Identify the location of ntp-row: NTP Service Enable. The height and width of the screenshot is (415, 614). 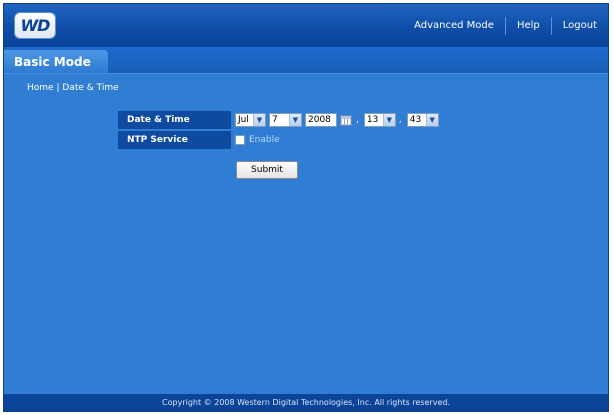
(280, 140).